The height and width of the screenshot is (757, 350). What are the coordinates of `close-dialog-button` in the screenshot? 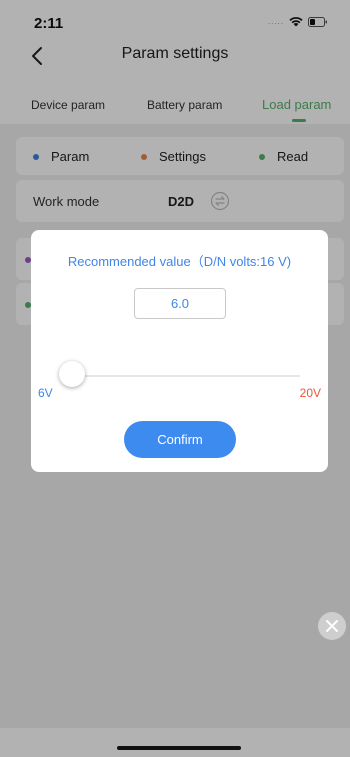 It's located at (332, 626).